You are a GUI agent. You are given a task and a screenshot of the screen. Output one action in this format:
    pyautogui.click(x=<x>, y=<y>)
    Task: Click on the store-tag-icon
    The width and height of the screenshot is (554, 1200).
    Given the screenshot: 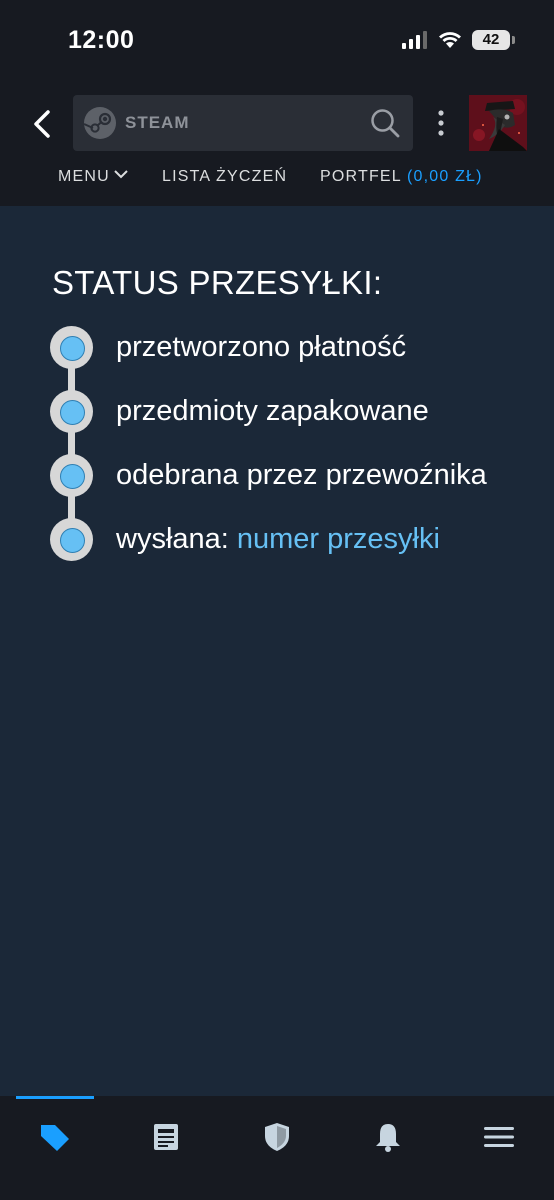 What is the action you would take?
    pyautogui.click(x=55, y=1137)
    